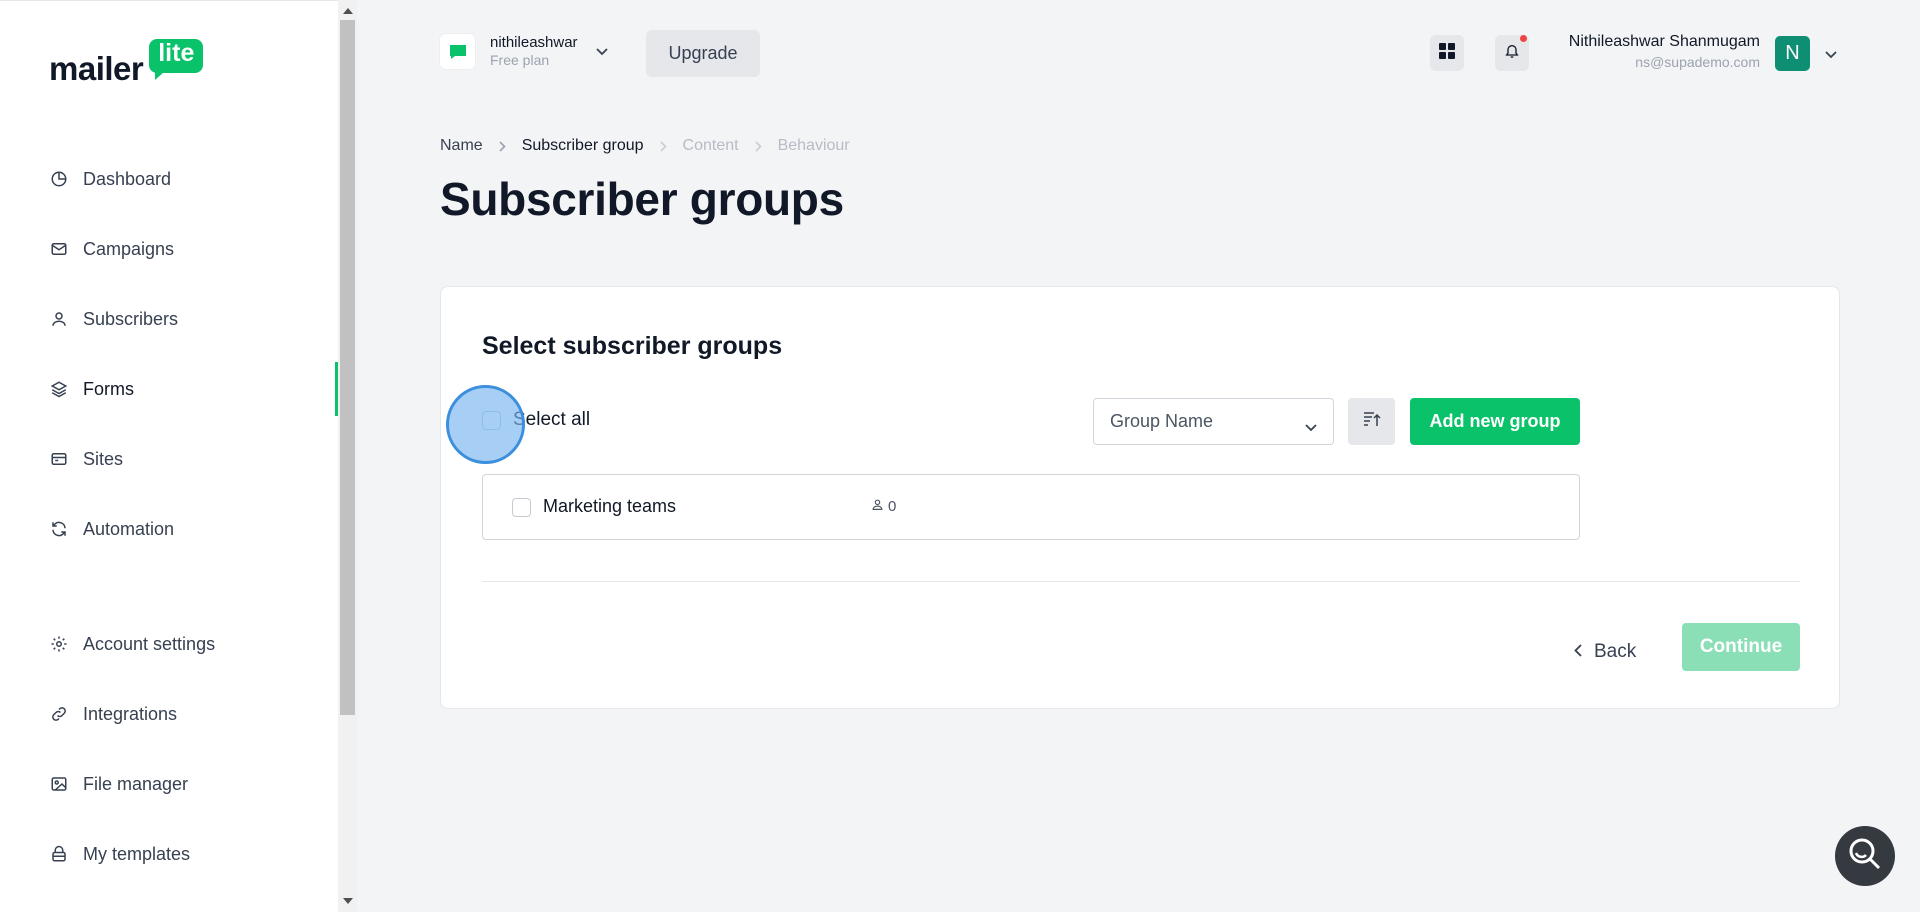 This screenshot has height=912, width=1920. What do you see at coordinates (136, 783) in the screenshot?
I see `sidebar-item-label: File manager` at bounding box center [136, 783].